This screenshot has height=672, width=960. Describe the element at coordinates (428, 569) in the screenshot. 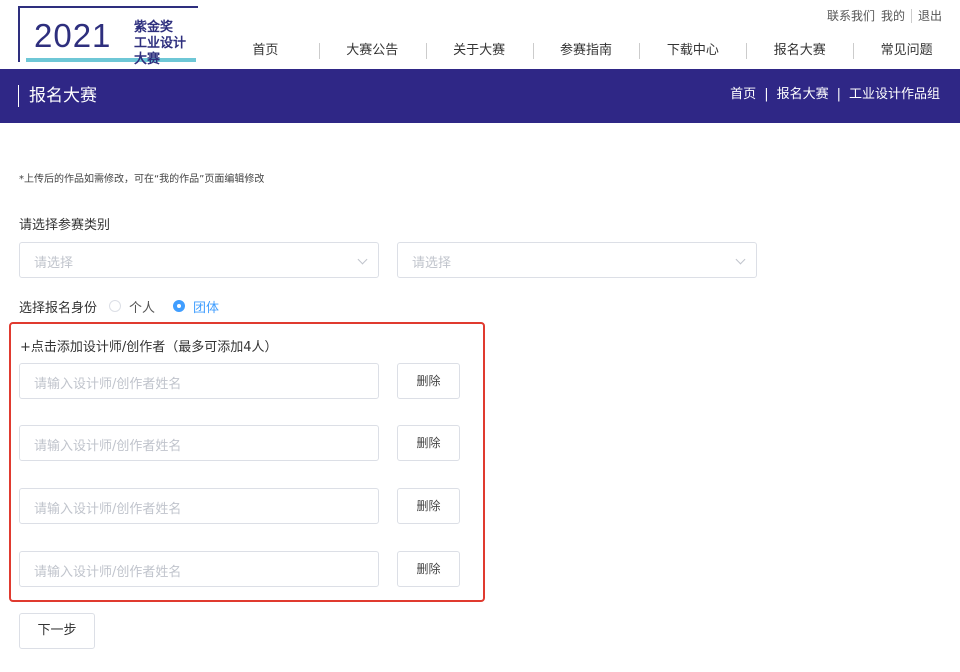

I see `delete-designer-button-4: 删除` at that location.